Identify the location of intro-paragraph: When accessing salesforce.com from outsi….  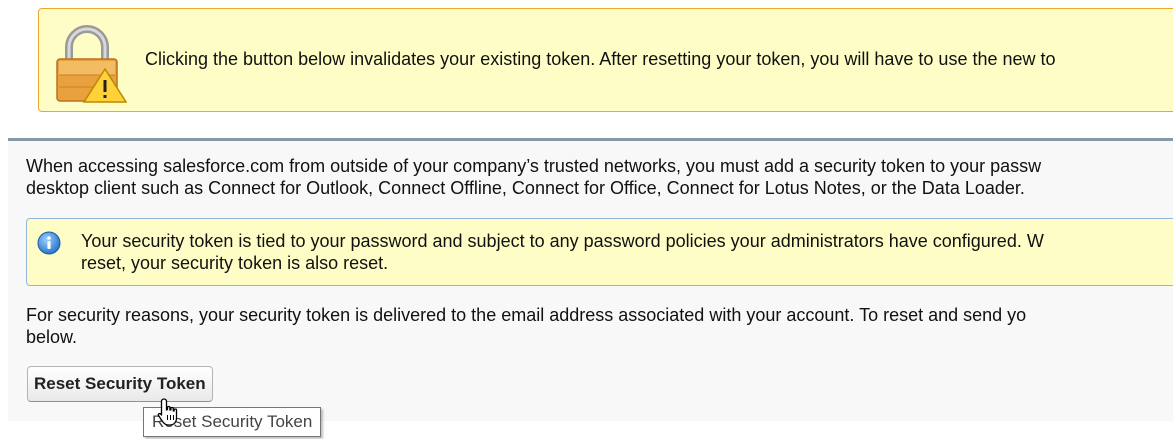
(533, 177).